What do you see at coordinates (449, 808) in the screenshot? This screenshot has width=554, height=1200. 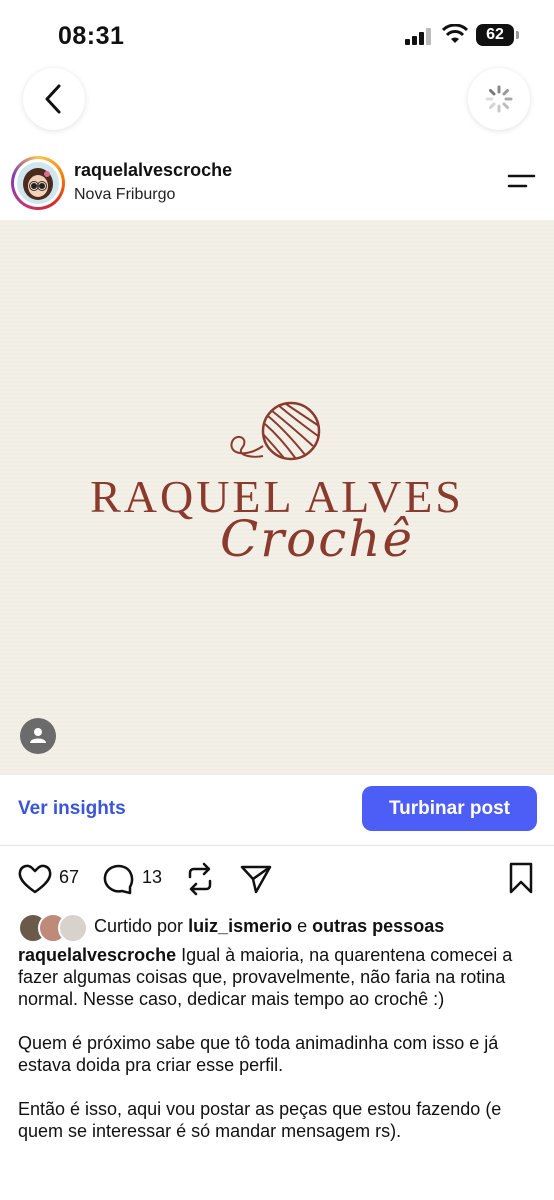 I see `boost-post-button: Turbinar post` at bounding box center [449, 808].